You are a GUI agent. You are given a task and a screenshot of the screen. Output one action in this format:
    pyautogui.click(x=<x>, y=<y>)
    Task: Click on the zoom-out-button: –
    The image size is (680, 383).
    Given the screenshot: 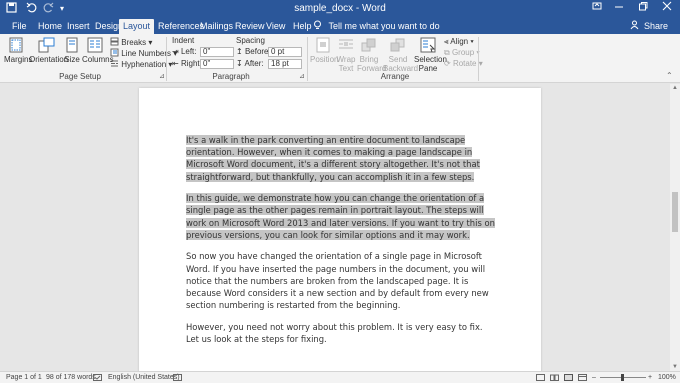 What is the action you would take?
    pyautogui.click(x=594, y=377)
    